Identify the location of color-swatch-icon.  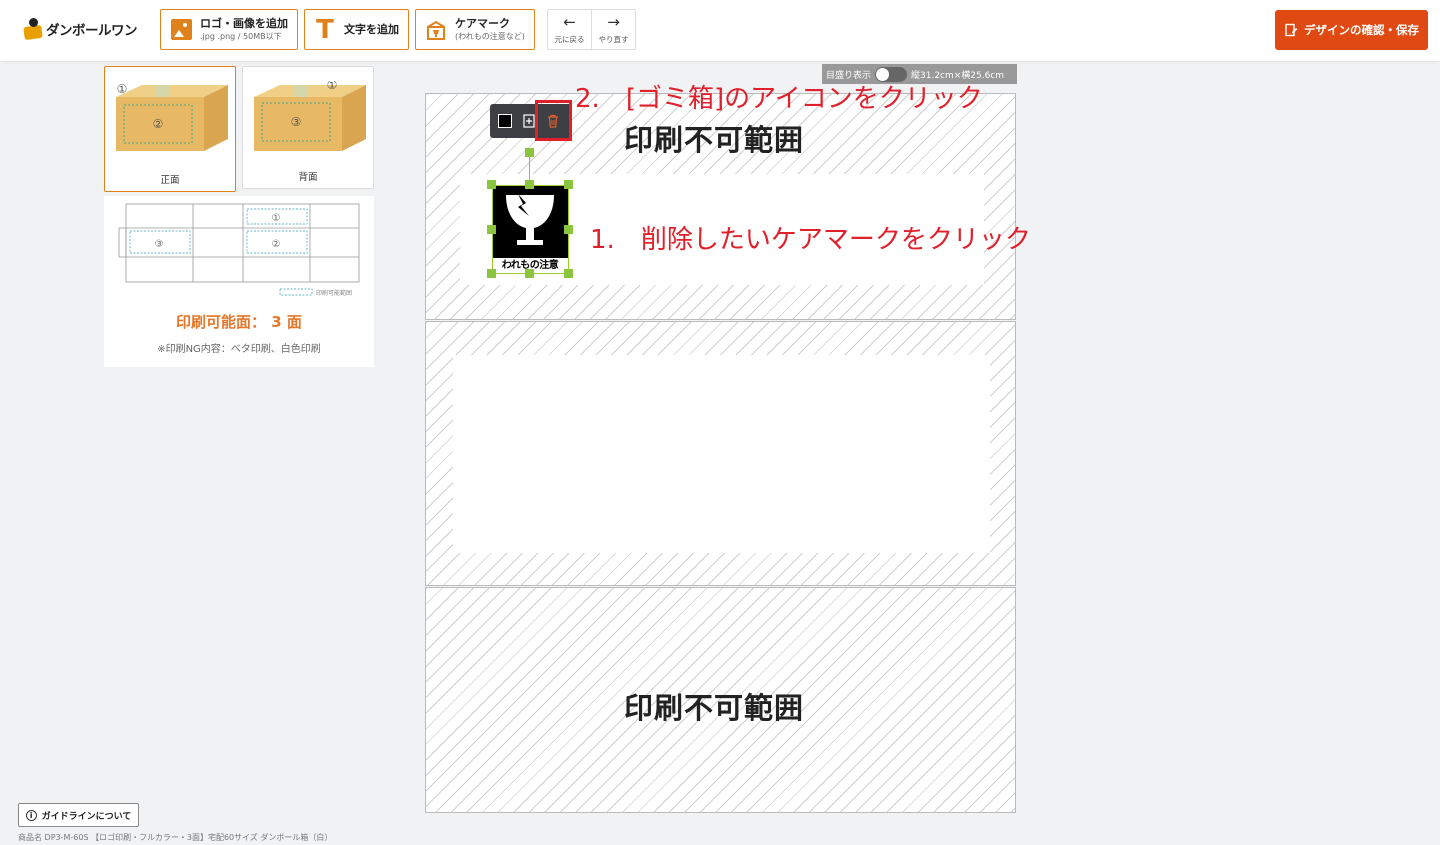
(505, 121).